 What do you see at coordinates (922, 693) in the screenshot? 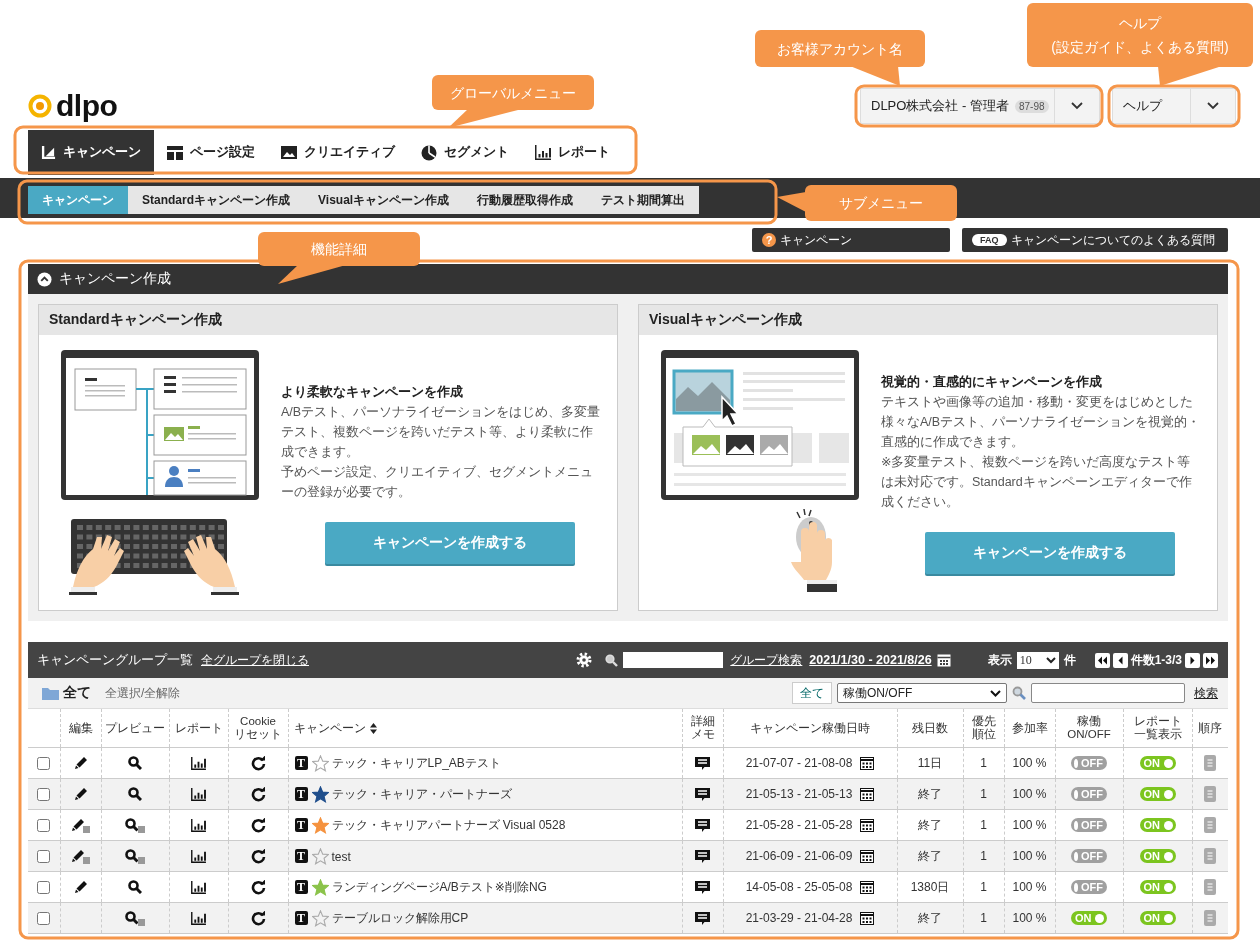
I see `status-filter-select: 稼働ON/OFF` at bounding box center [922, 693].